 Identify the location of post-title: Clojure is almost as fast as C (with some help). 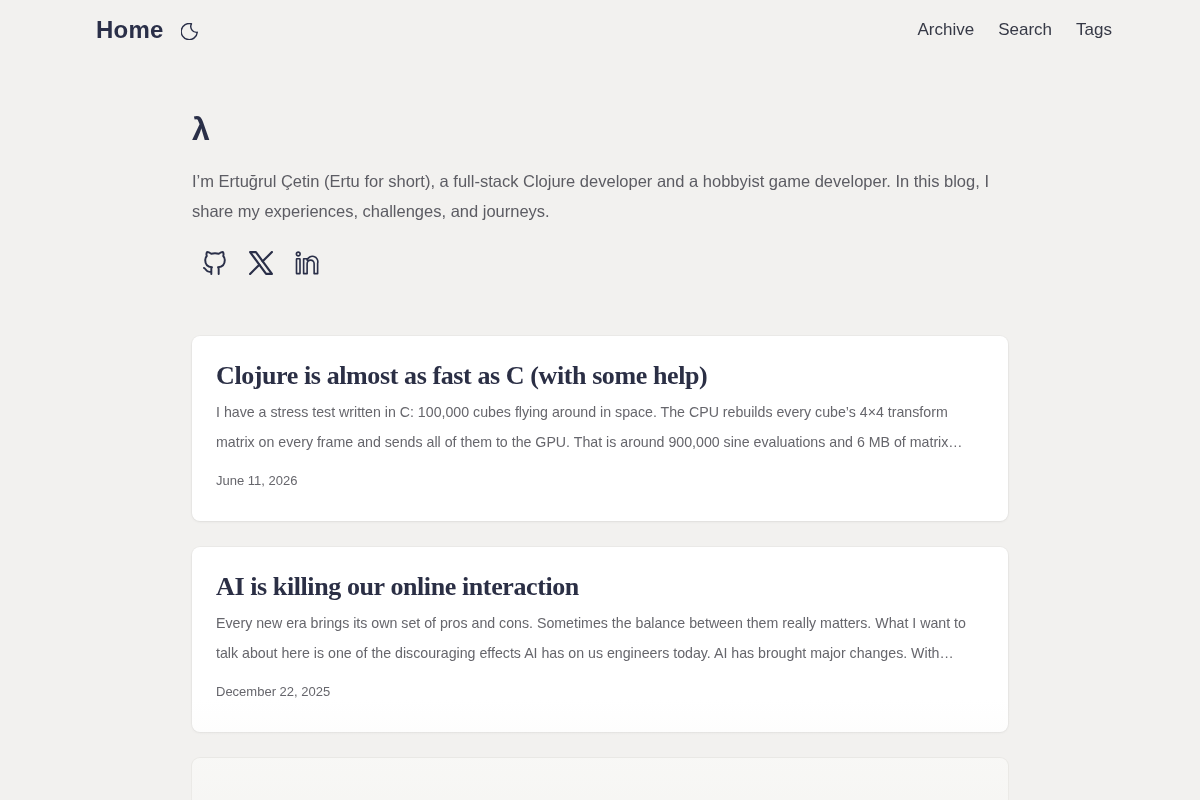
(600, 376).